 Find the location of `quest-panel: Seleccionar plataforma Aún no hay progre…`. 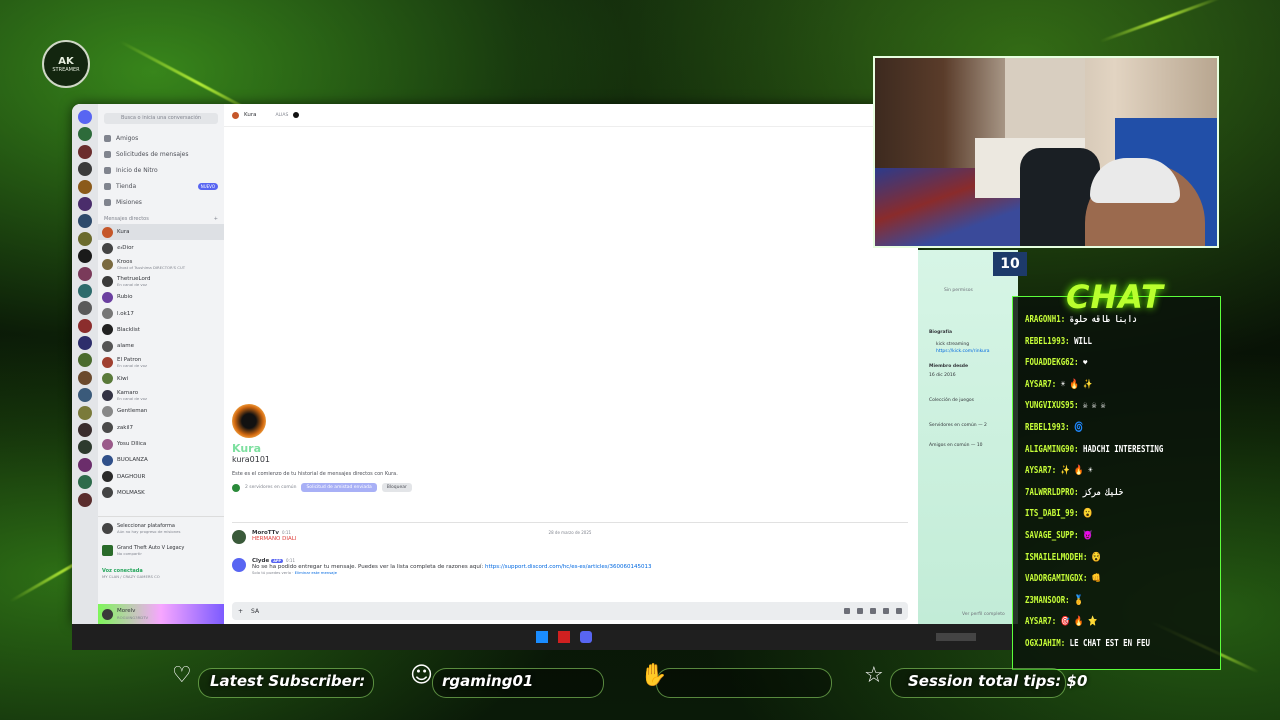

quest-panel: Seleccionar plataforma Aún no hay progre… is located at coordinates (161, 538).